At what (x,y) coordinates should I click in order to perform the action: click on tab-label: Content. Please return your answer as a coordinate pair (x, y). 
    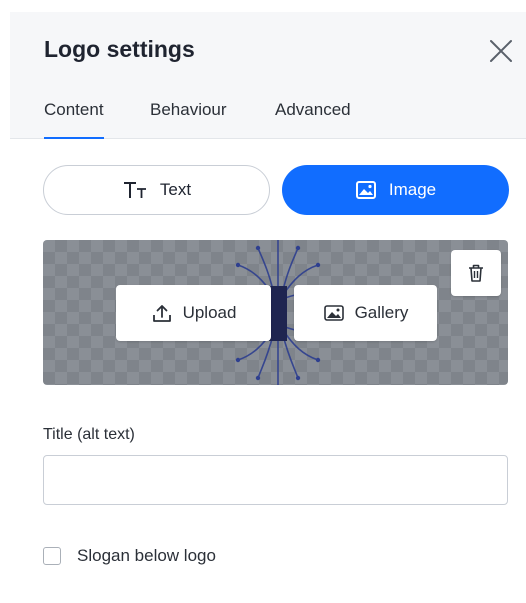
    Looking at the image, I should click on (74, 109).